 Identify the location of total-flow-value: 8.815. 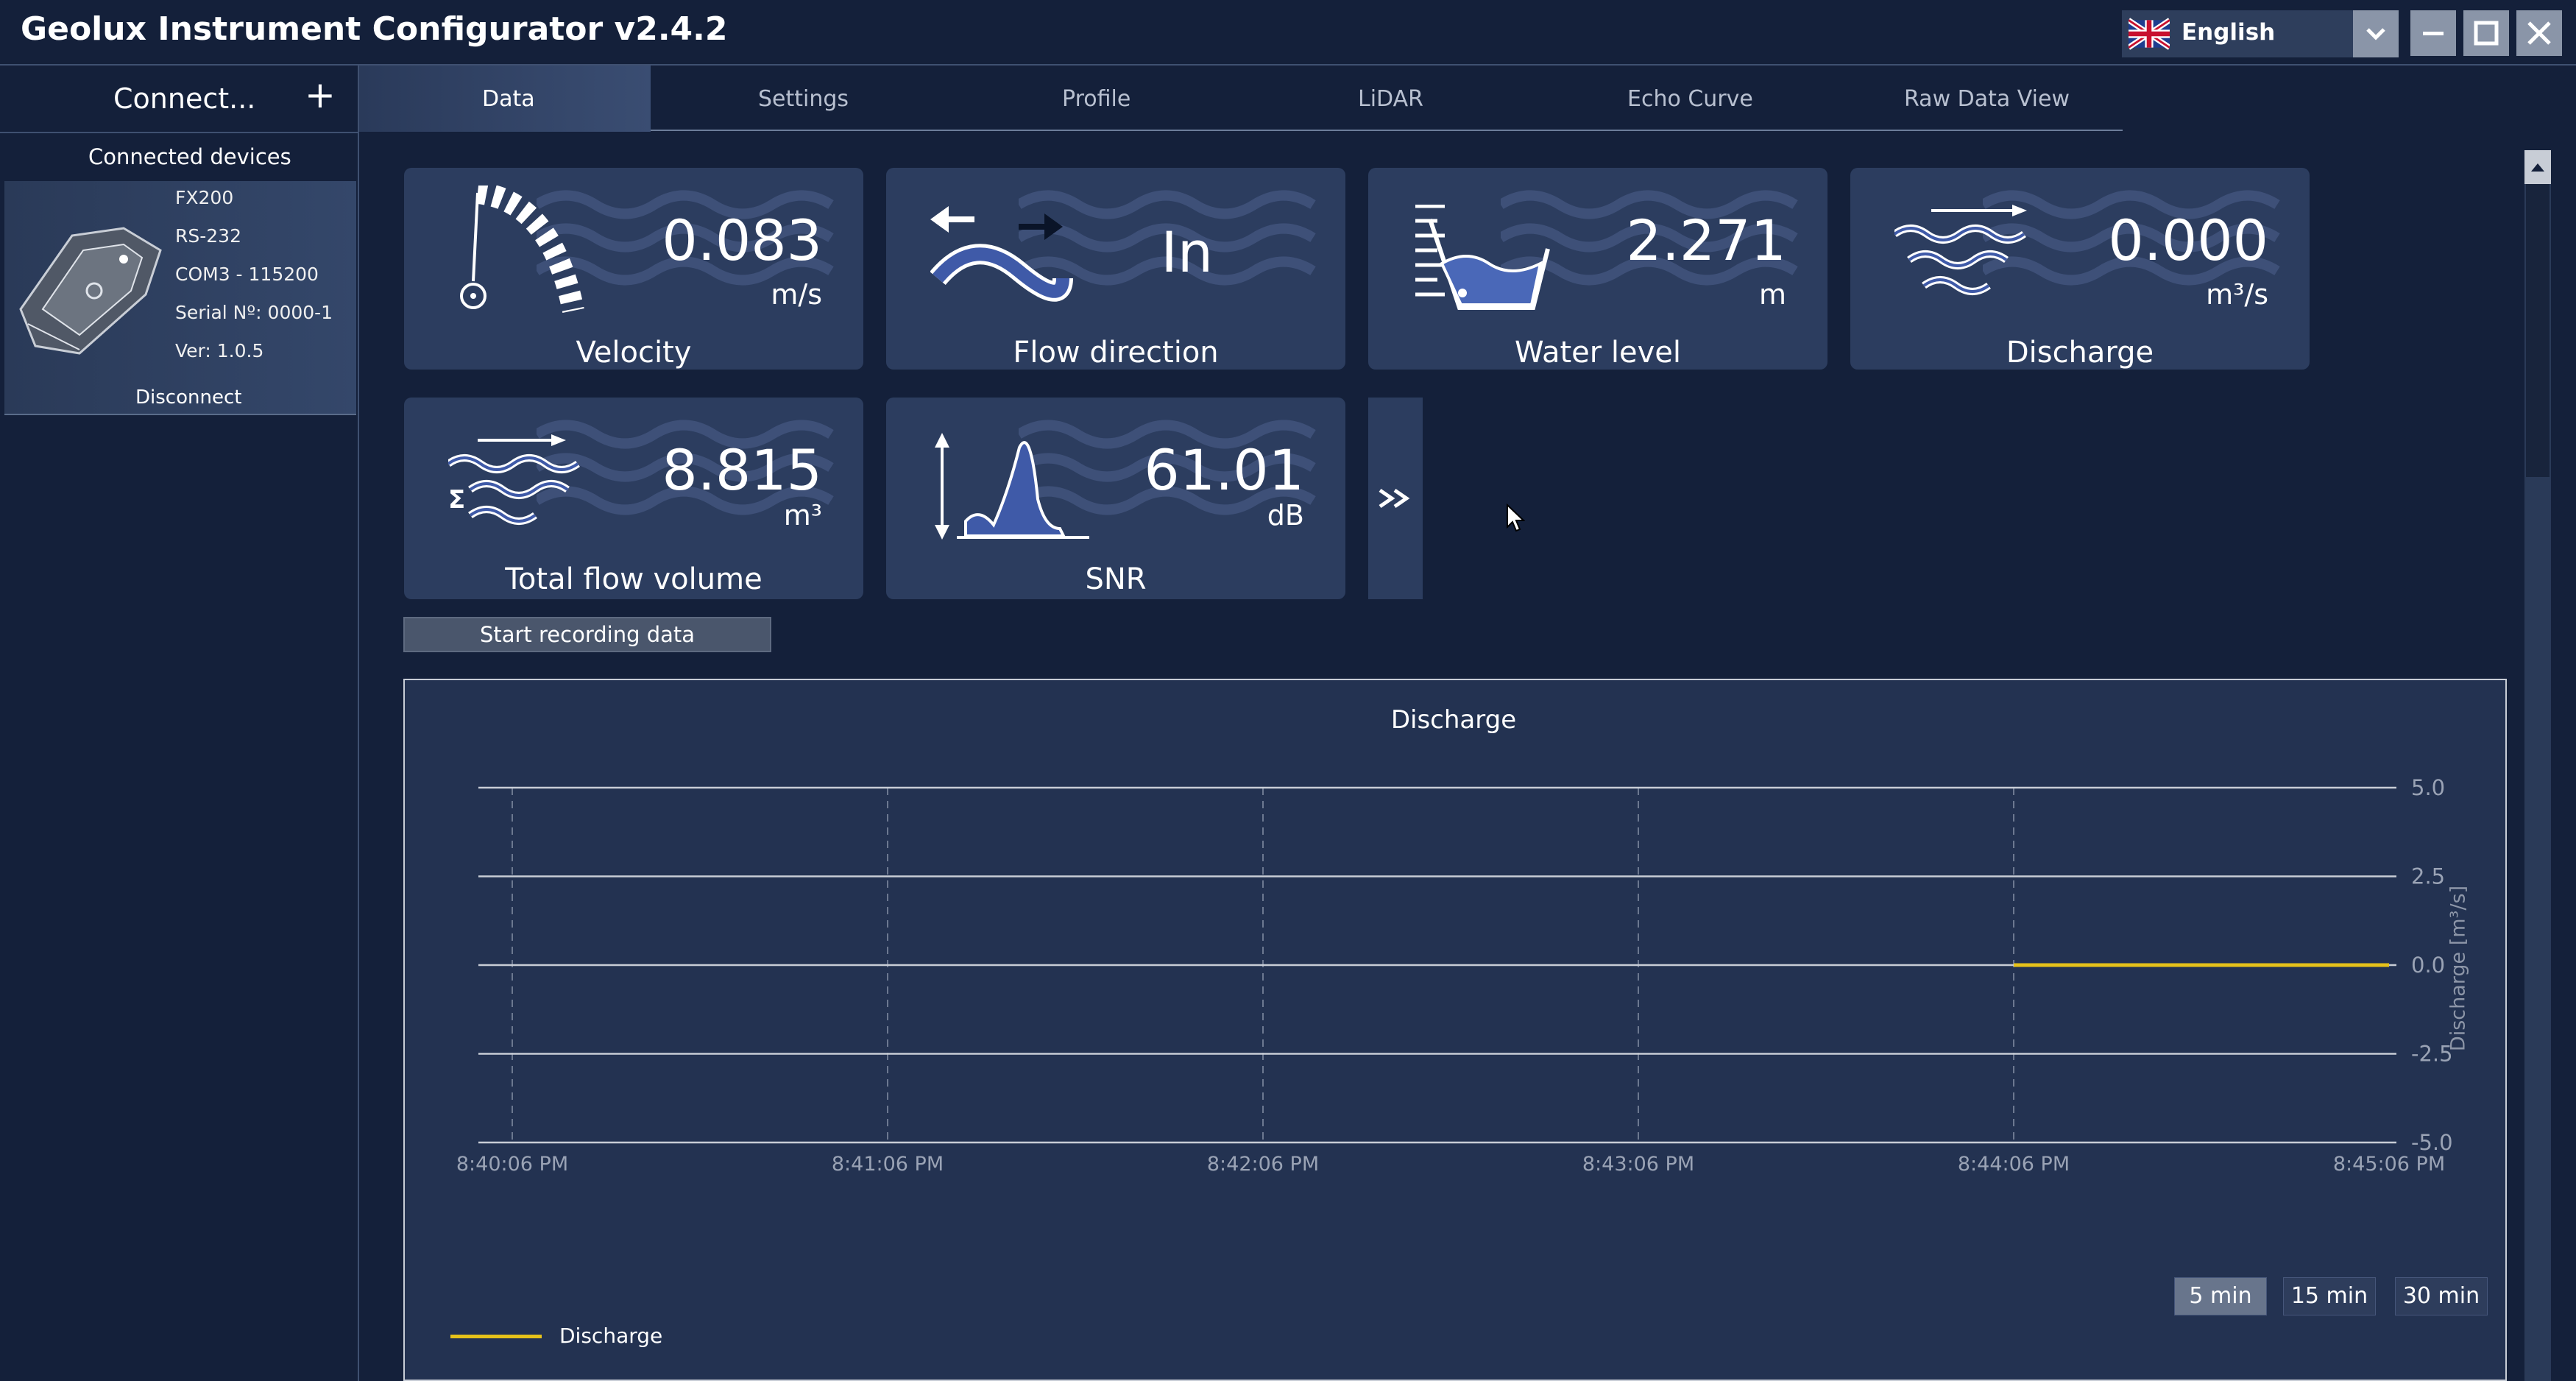
(742, 470).